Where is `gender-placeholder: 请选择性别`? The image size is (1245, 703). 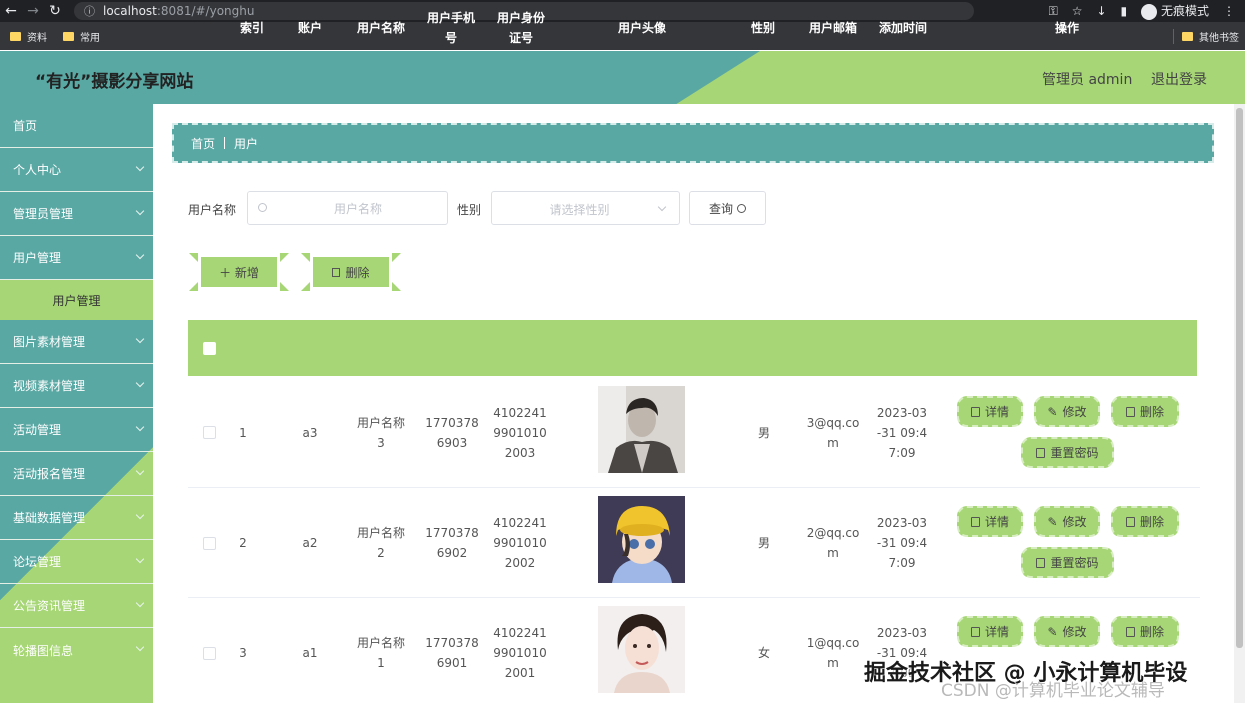
gender-placeholder: 请选择性别 is located at coordinates (579, 210).